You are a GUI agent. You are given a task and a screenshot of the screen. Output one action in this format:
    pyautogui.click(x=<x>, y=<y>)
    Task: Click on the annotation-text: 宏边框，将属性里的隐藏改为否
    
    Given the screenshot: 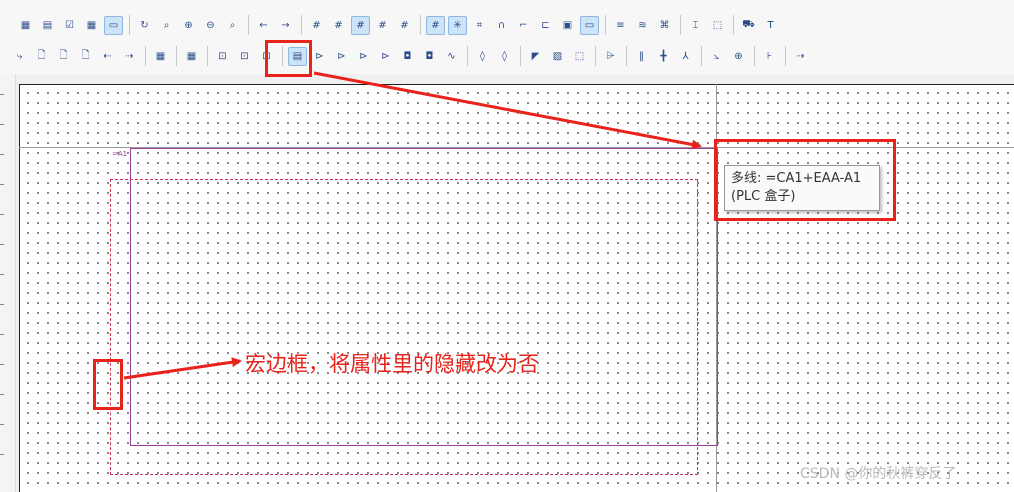 What is the action you would take?
    pyautogui.click(x=392, y=364)
    